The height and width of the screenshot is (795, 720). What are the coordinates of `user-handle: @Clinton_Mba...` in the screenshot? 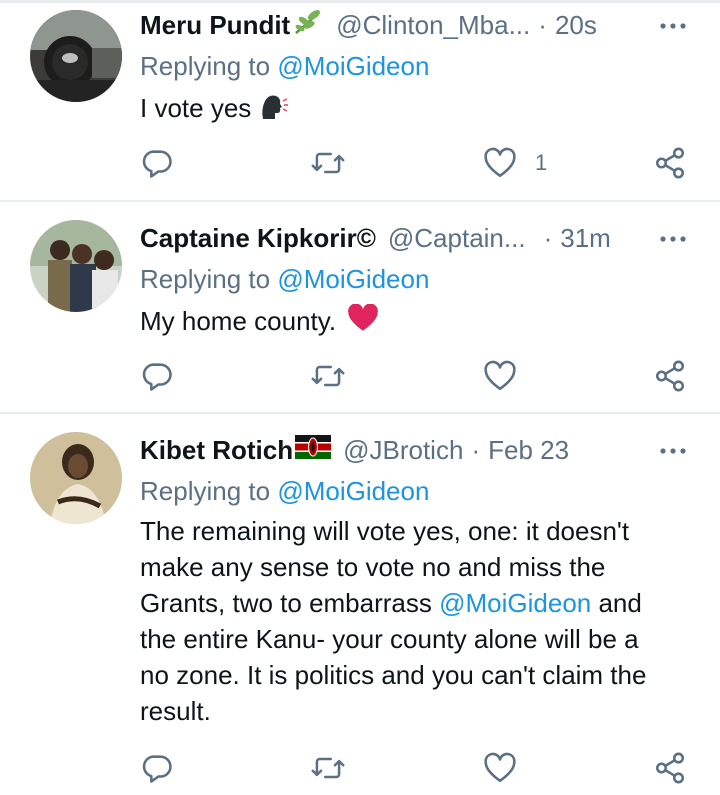 It's located at (433, 25).